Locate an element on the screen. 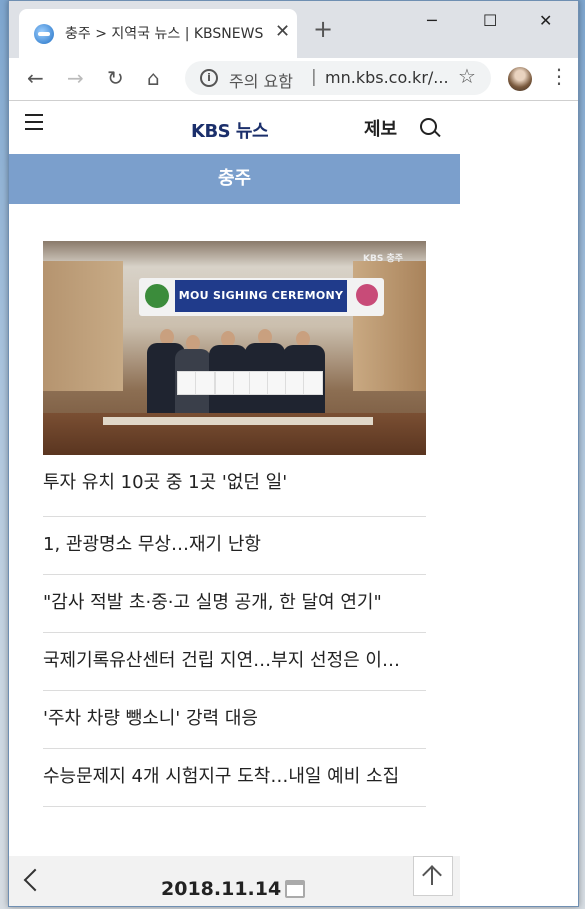 This screenshot has width=585, height=909. article-item: 1, 관광명소 무상…재기 난항 is located at coordinates (234, 545).